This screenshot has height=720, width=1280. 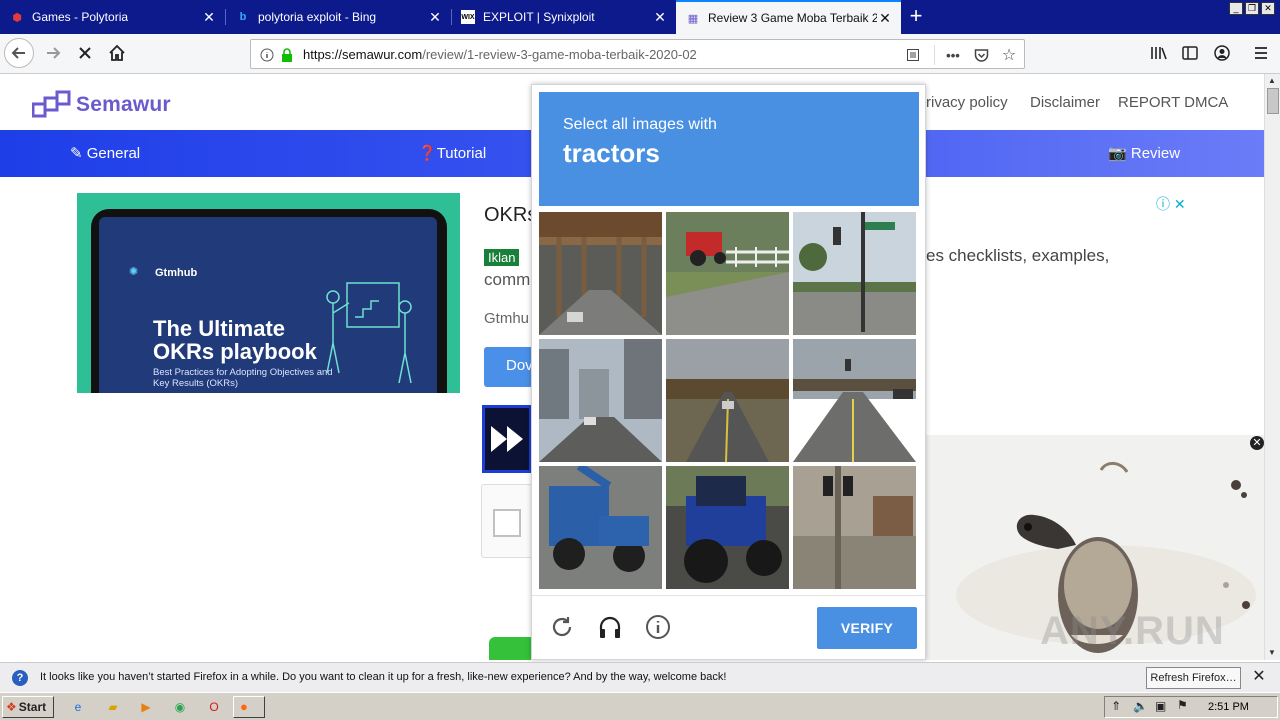 What do you see at coordinates (20, 678) in the screenshot?
I see `question-icon: ?` at bounding box center [20, 678].